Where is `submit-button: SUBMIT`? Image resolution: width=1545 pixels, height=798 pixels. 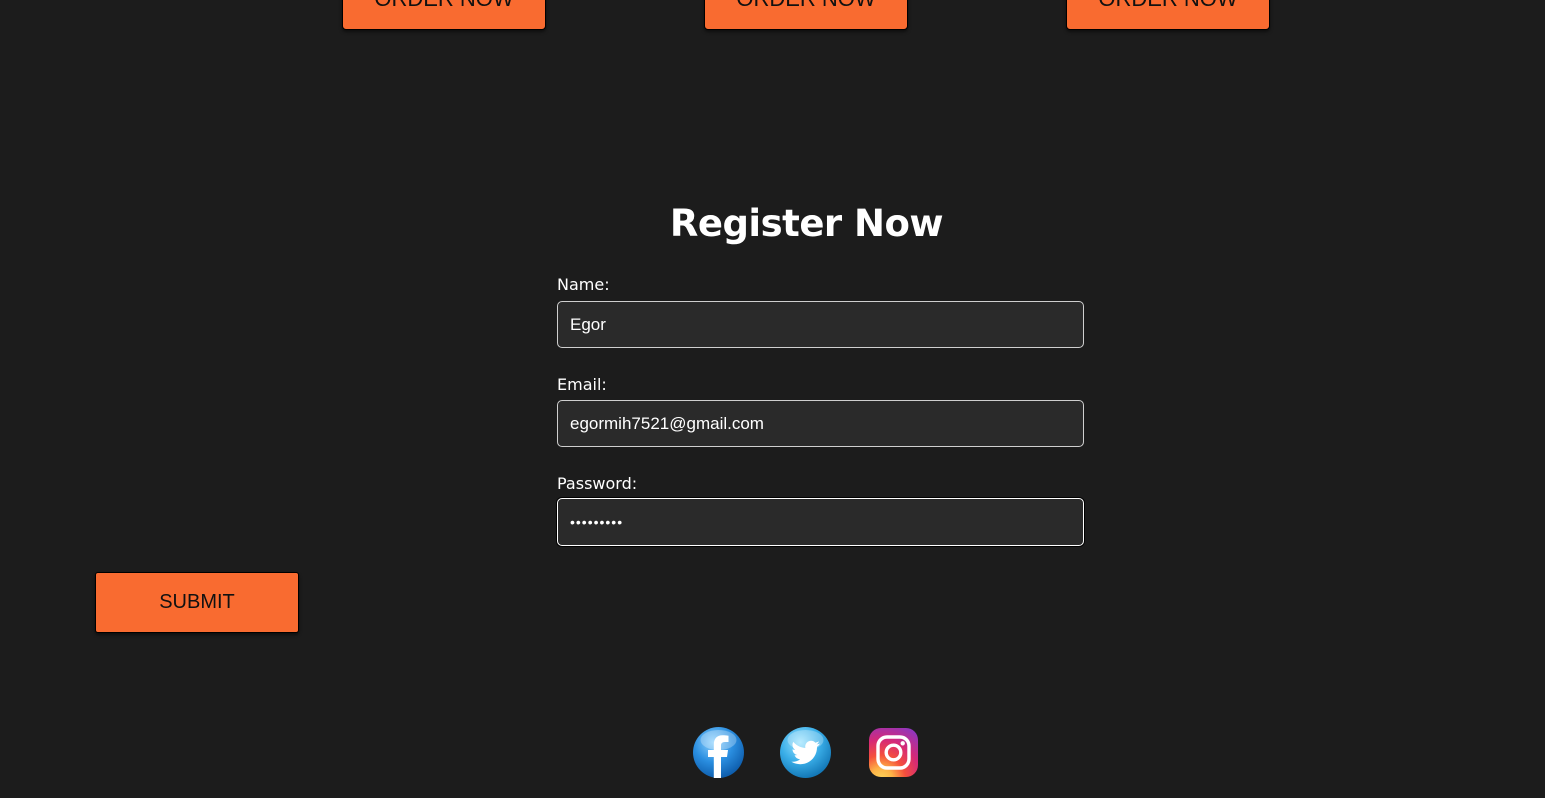
submit-button: SUBMIT is located at coordinates (197, 602).